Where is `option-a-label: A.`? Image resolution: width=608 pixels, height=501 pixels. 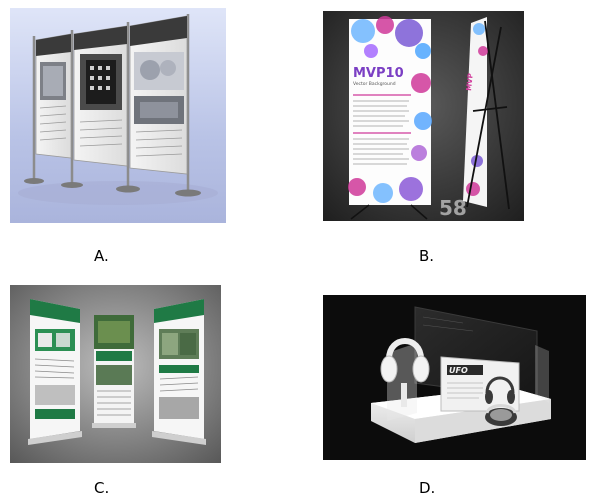
option-a-label: A. is located at coordinates (101, 256).